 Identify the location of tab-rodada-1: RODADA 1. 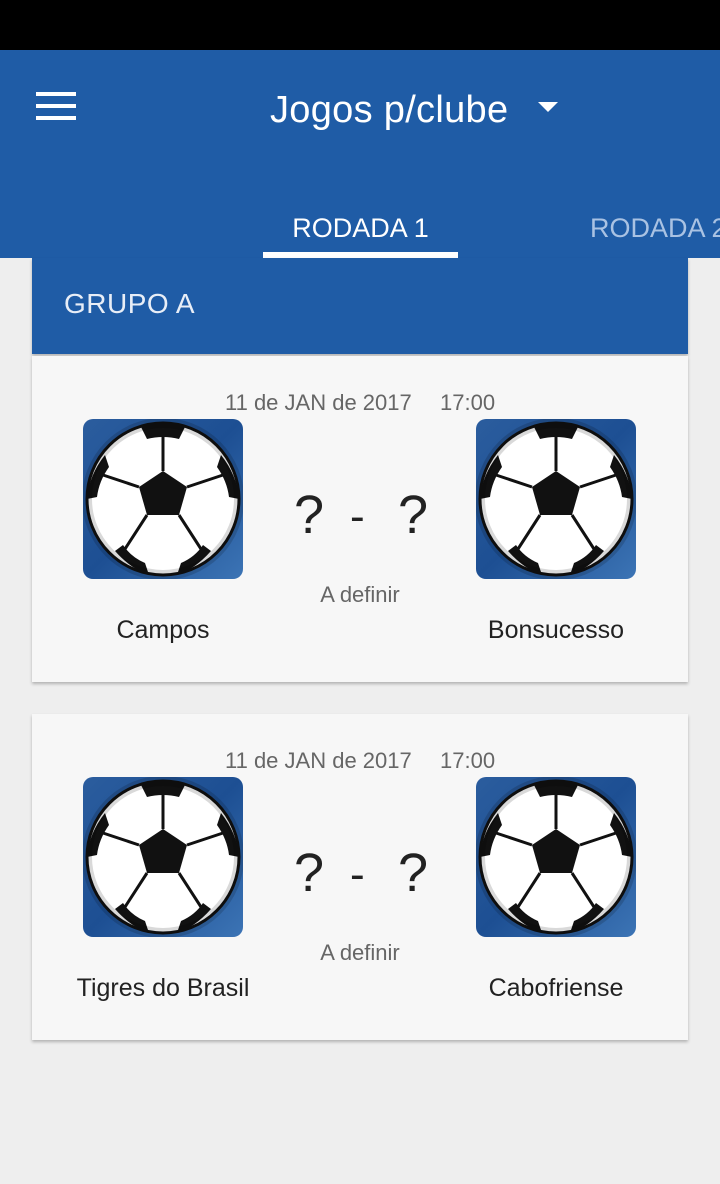
(360, 229).